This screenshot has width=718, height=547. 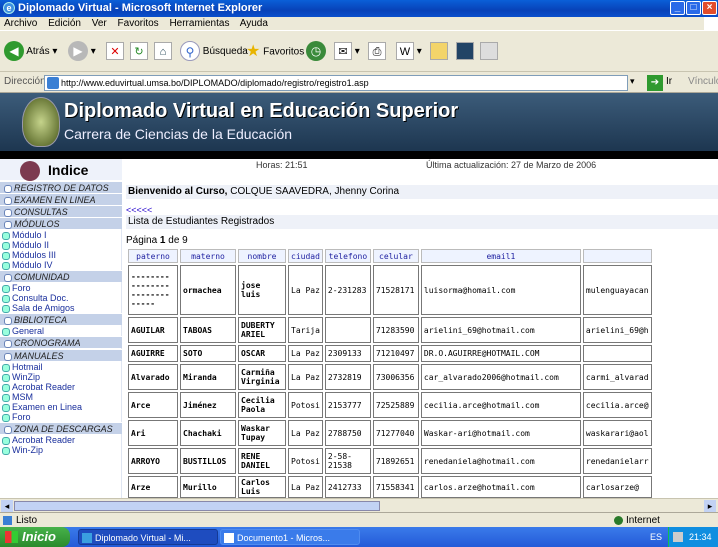 What do you see at coordinates (153, 290) in the screenshot?
I see `table-cell: -------- -------- -------- -----` at bounding box center [153, 290].